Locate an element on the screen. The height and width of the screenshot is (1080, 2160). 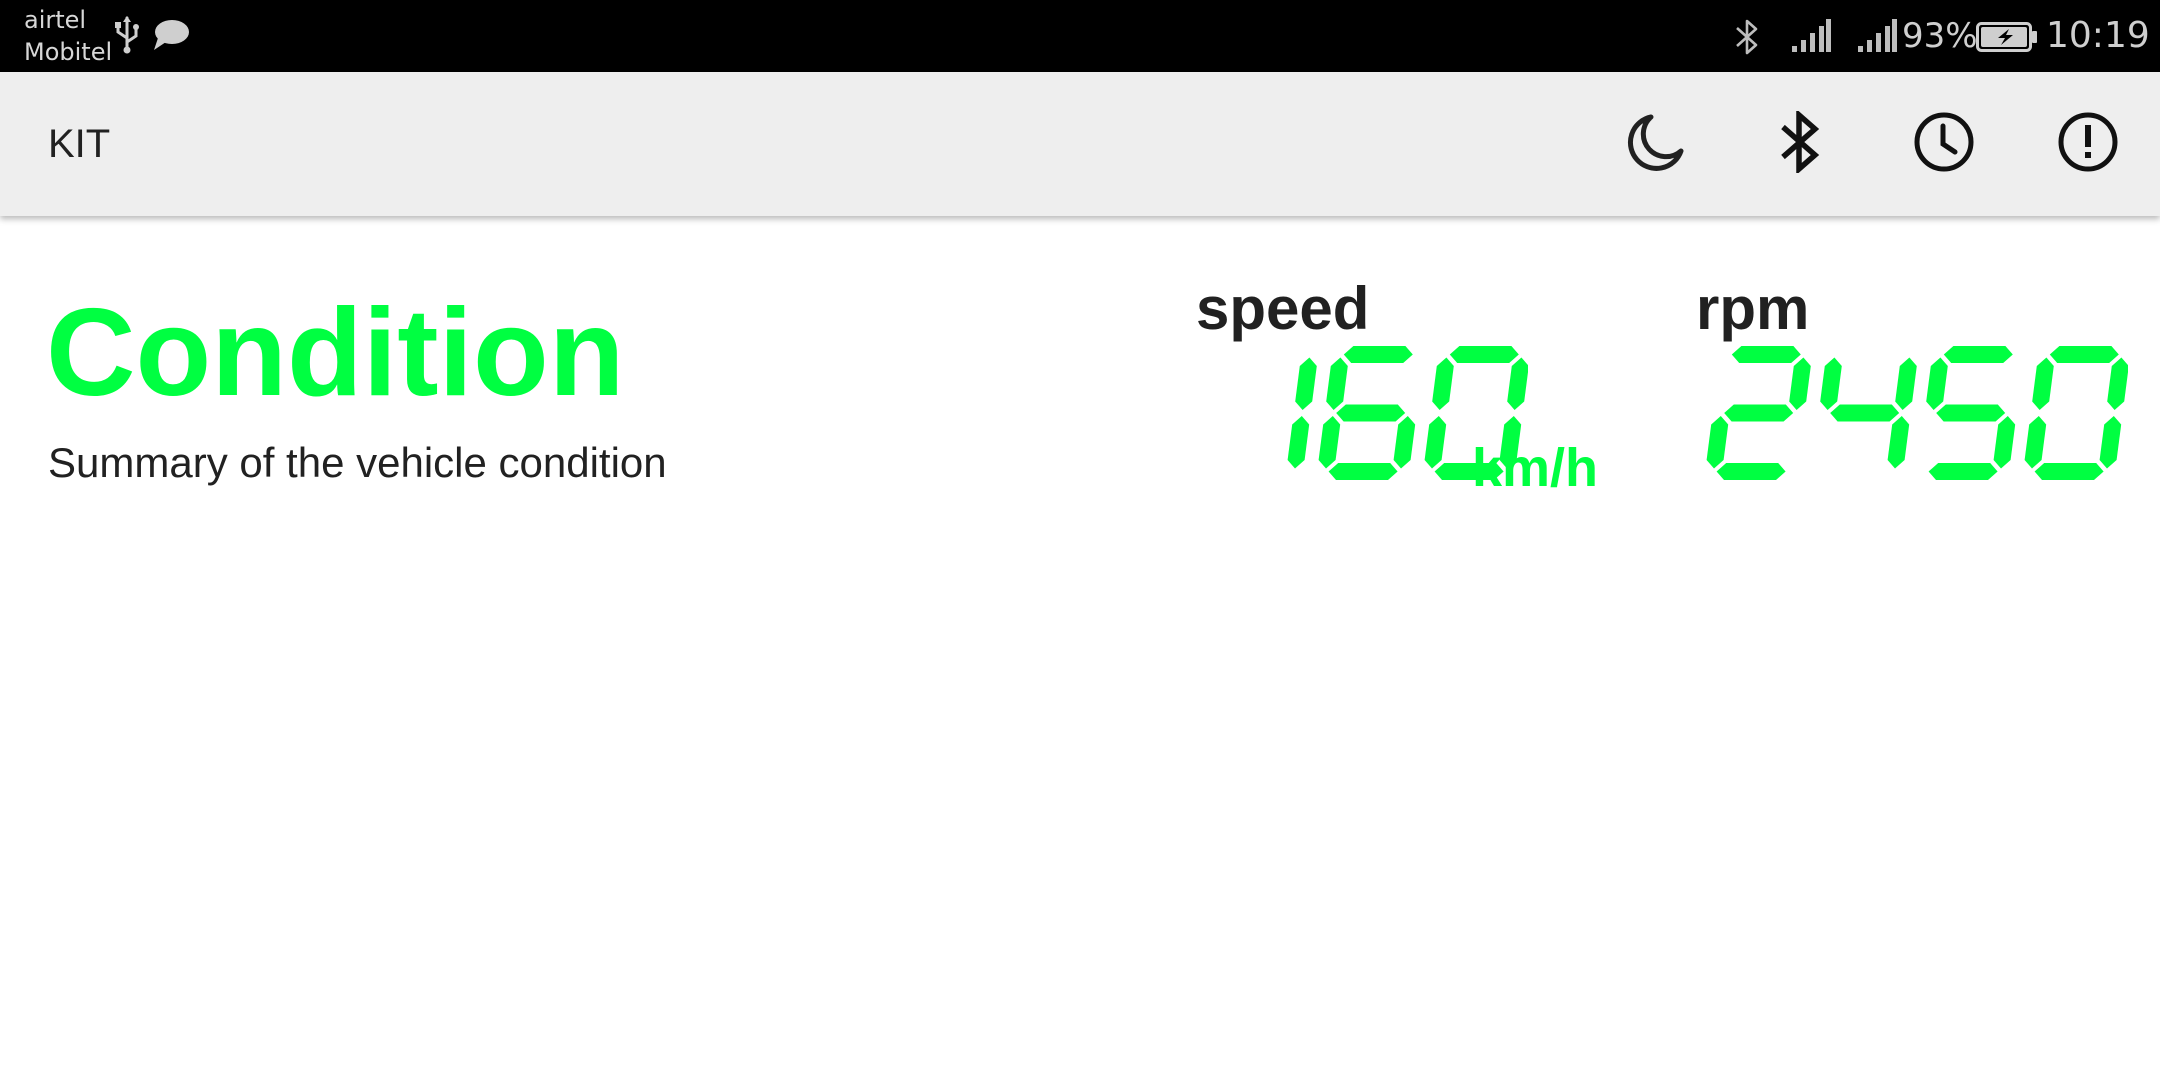
status-bar: airtel Mobitel 93% 10:19 is located at coordinates (1080, 36).